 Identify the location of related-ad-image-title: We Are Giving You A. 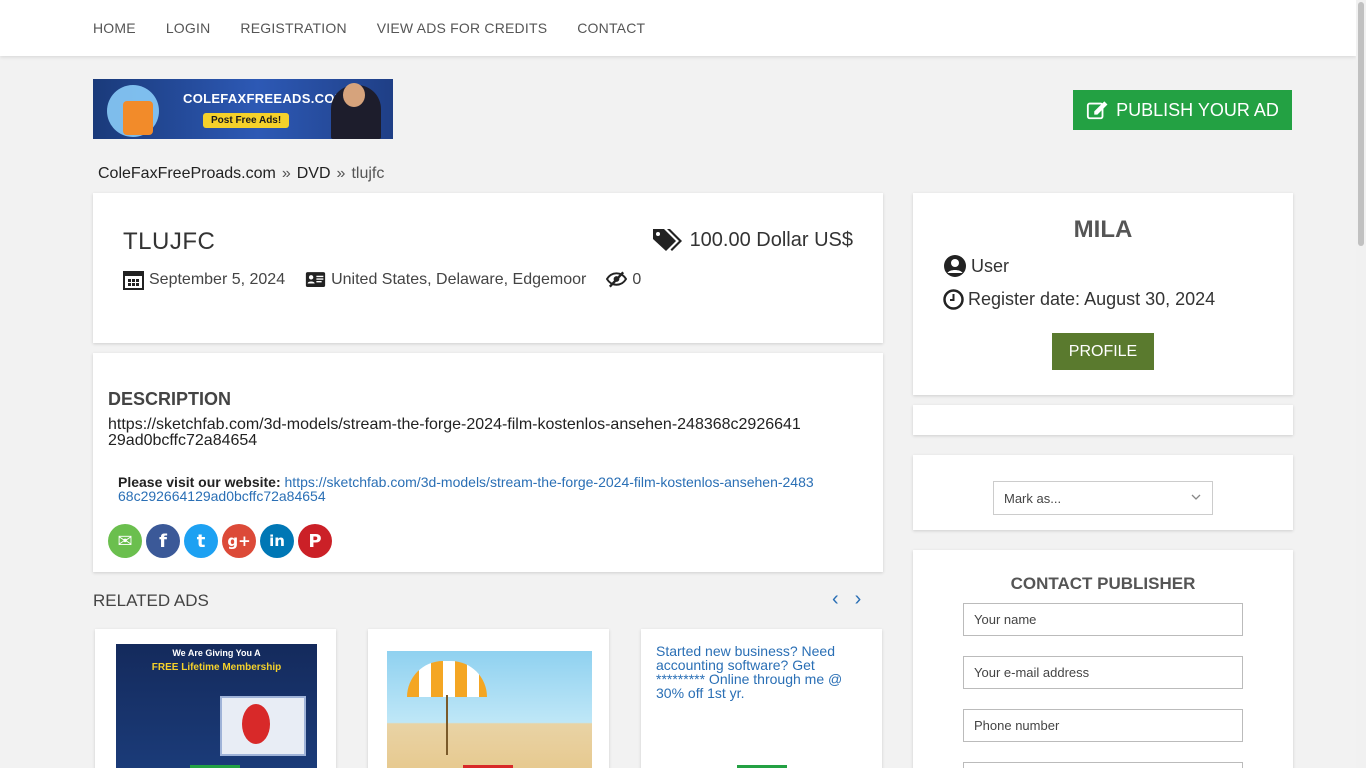
(216, 653).